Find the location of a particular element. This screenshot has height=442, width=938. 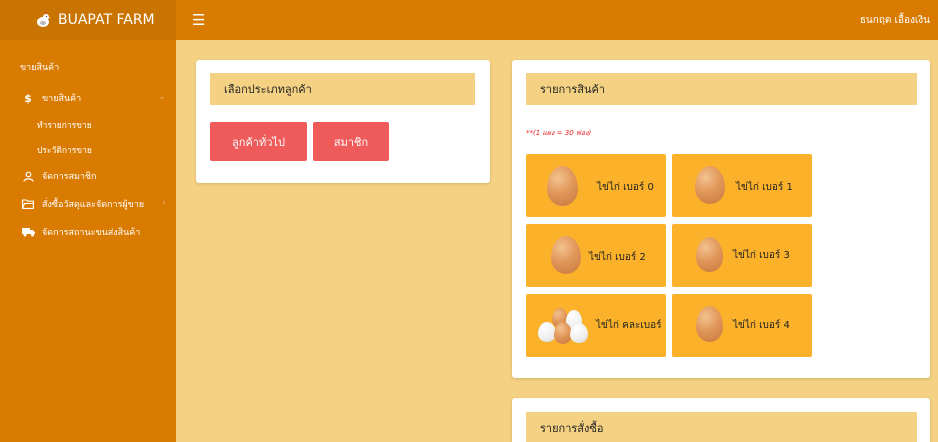

product-list-title: รายการสินค้า is located at coordinates (721, 89).